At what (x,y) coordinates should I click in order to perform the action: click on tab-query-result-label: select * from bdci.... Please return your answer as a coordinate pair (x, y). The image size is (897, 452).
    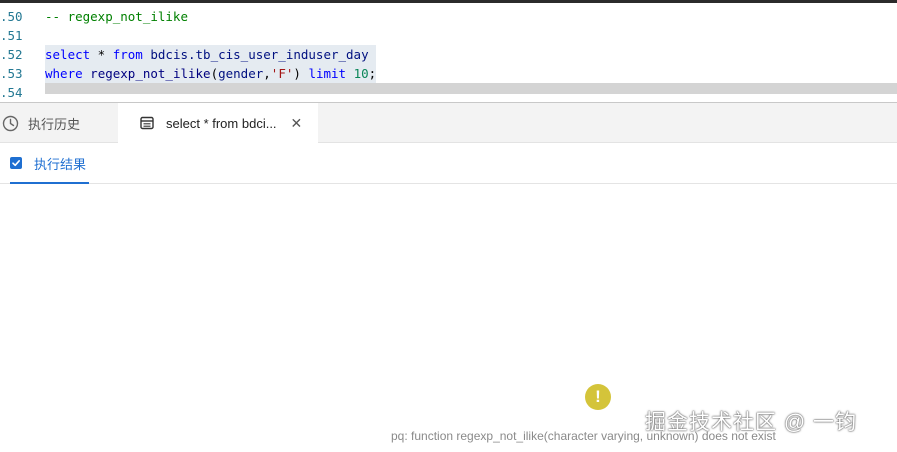
    Looking at the image, I should click on (221, 123).